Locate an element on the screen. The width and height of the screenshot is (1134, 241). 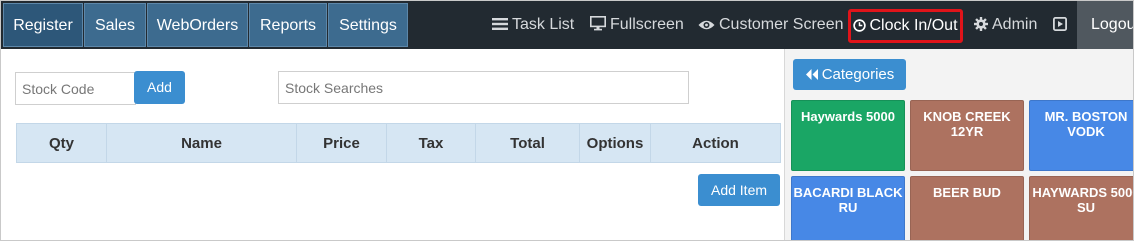
category-tile-label: HAYWARDS 5000 SU is located at coordinates (1083, 200).